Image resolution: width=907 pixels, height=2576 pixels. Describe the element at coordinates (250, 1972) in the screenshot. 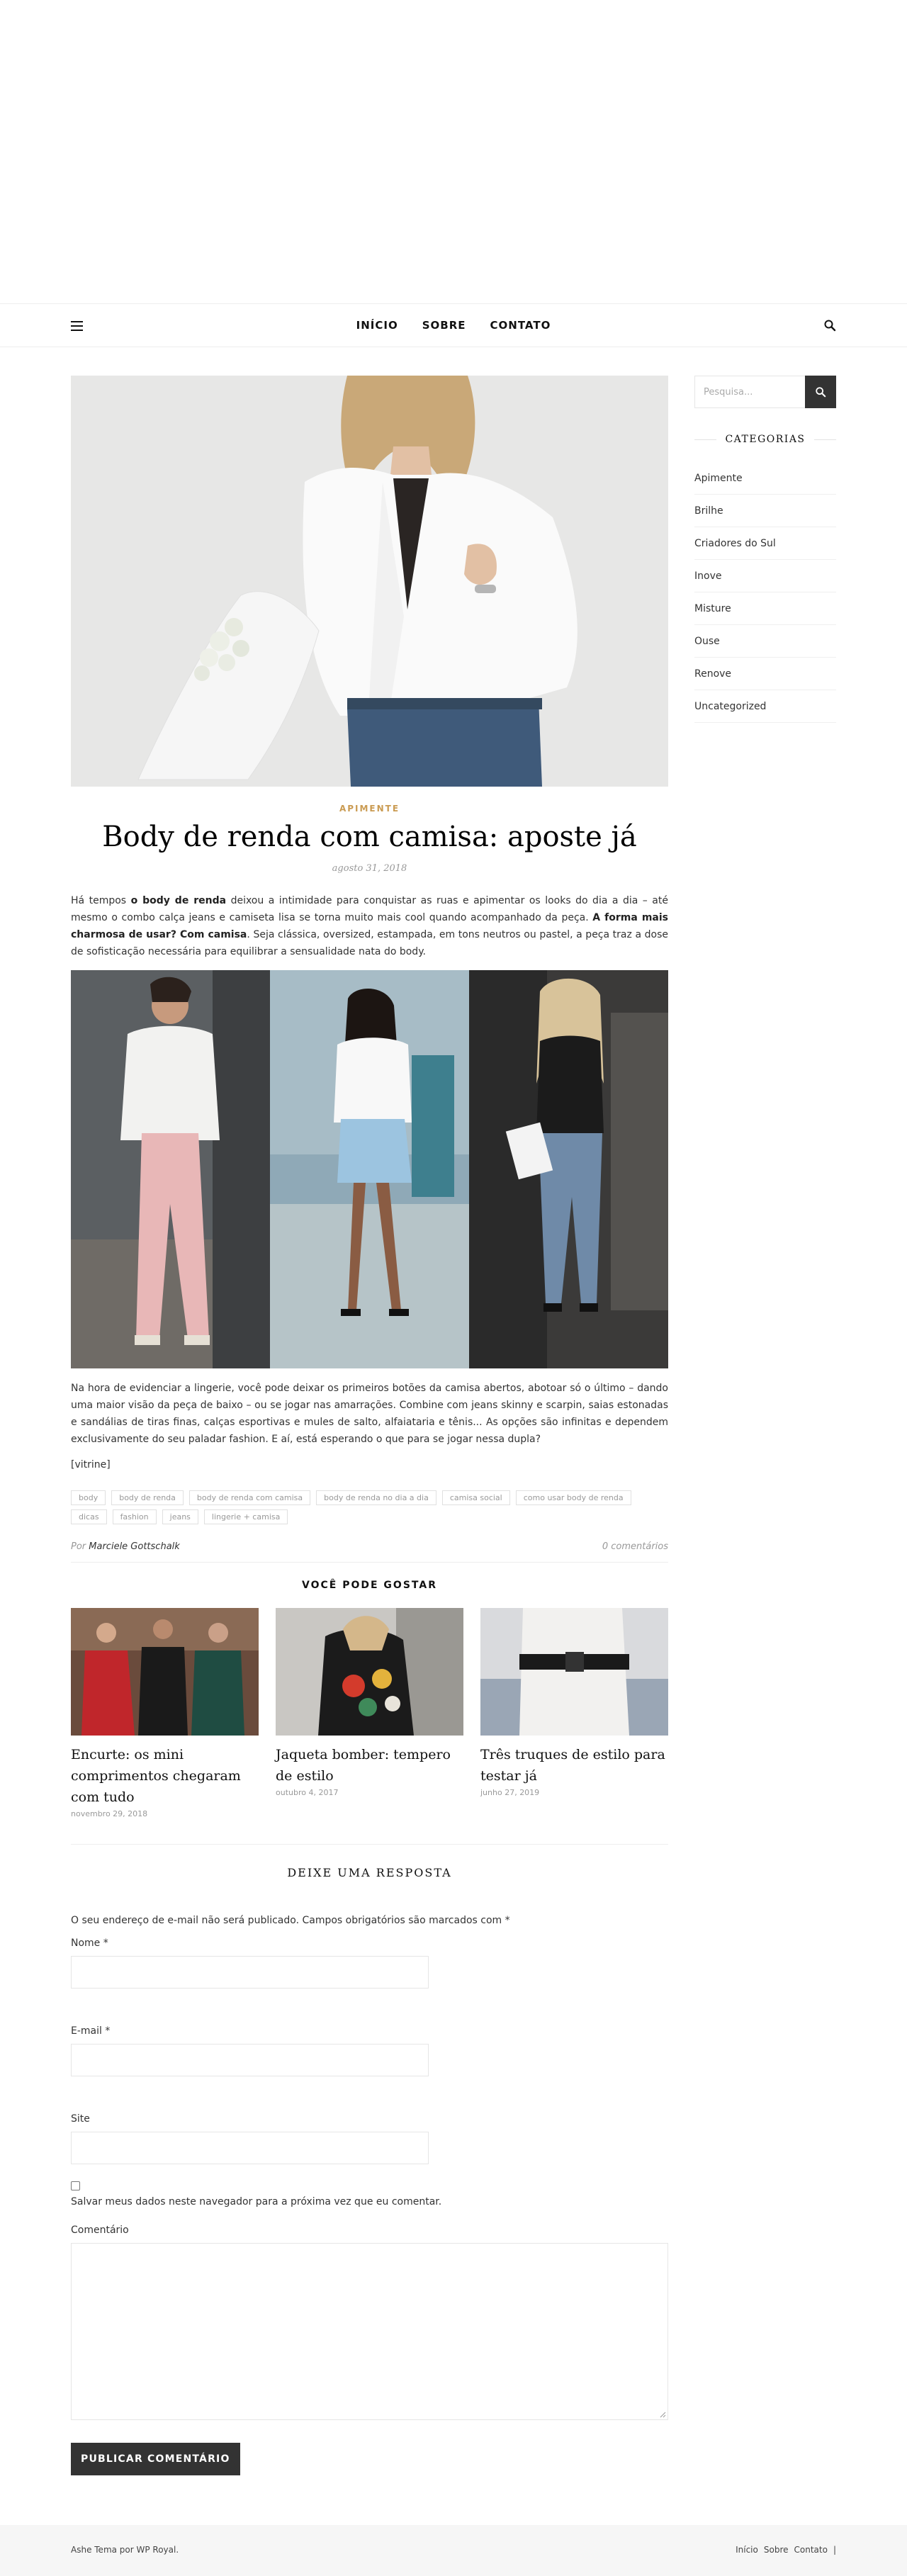

I see `name-field` at that location.